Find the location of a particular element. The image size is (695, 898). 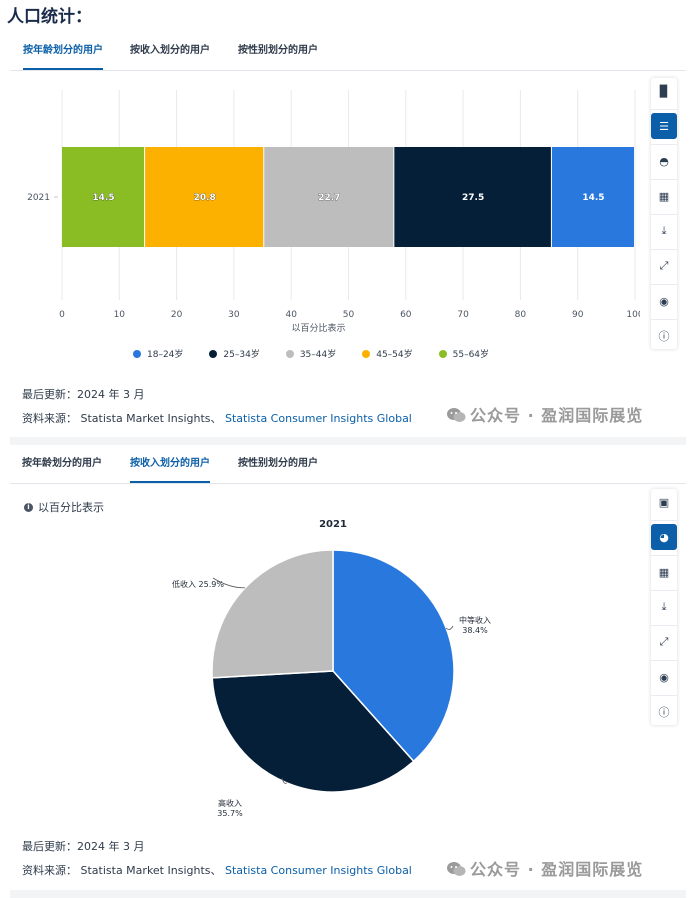

bar-chart-horizontal-icon: ☰ is located at coordinates (664, 126).